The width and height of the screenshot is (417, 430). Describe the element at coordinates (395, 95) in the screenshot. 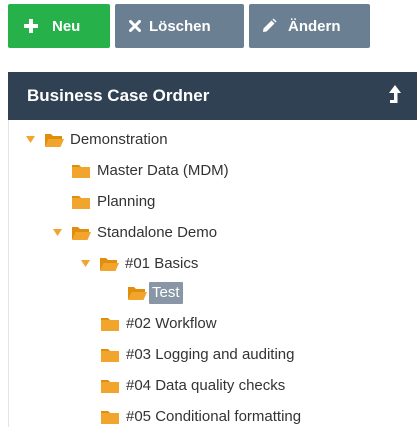

I see `arrow-up-icon` at that location.